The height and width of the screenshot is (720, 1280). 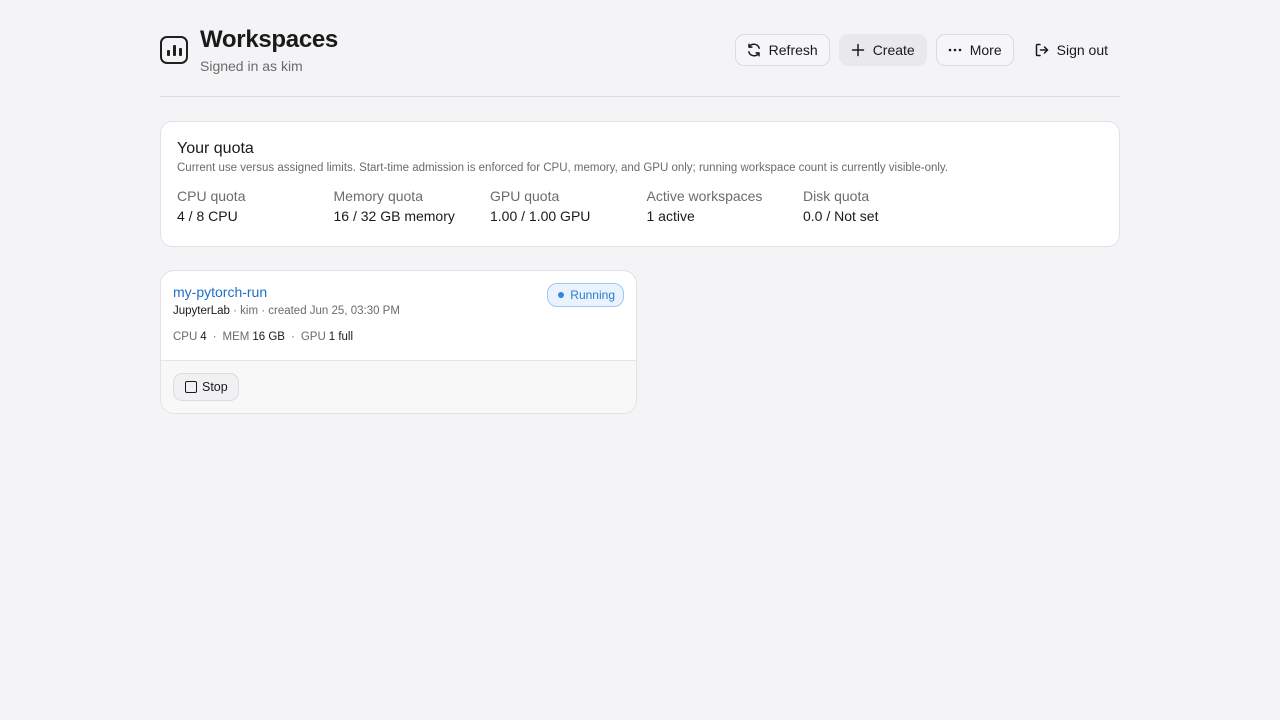 What do you see at coordinates (313, 337) in the screenshot?
I see `gpu-label: GPU` at bounding box center [313, 337].